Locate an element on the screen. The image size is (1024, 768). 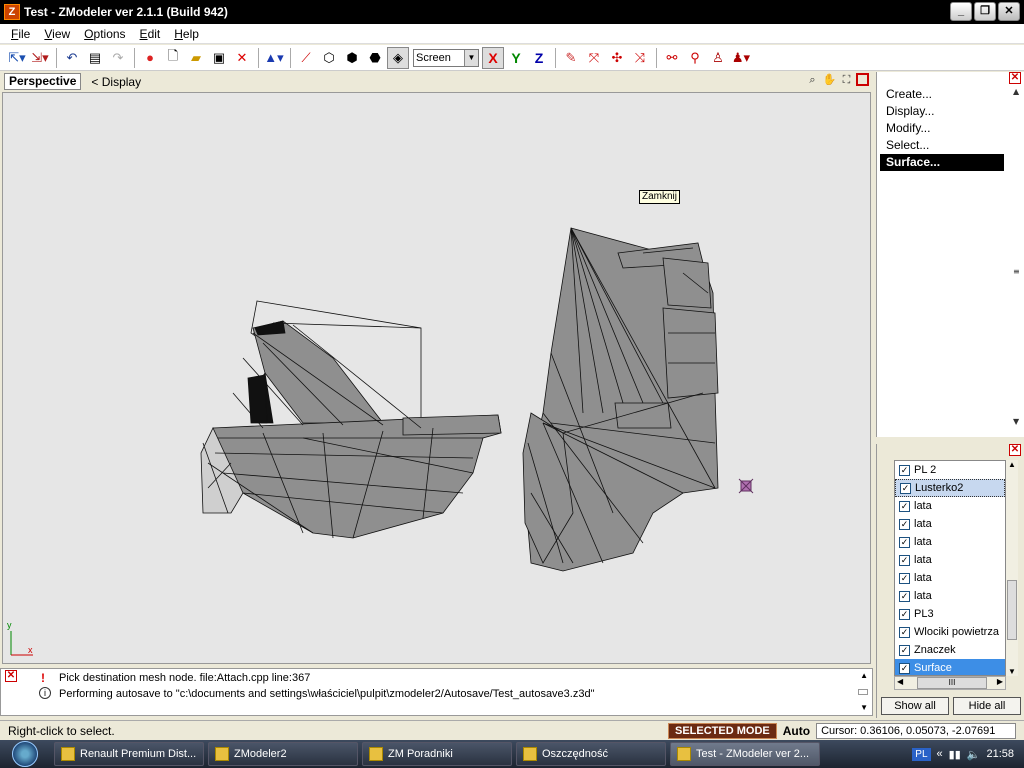
save-icon: ▣ is located at coordinates (219, 58).